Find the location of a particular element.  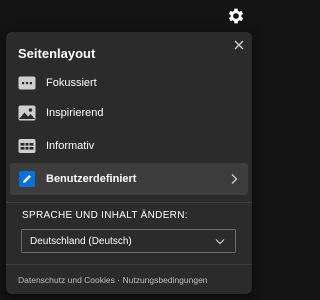

layout-option-label: Informativ is located at coordinates (70, 146).